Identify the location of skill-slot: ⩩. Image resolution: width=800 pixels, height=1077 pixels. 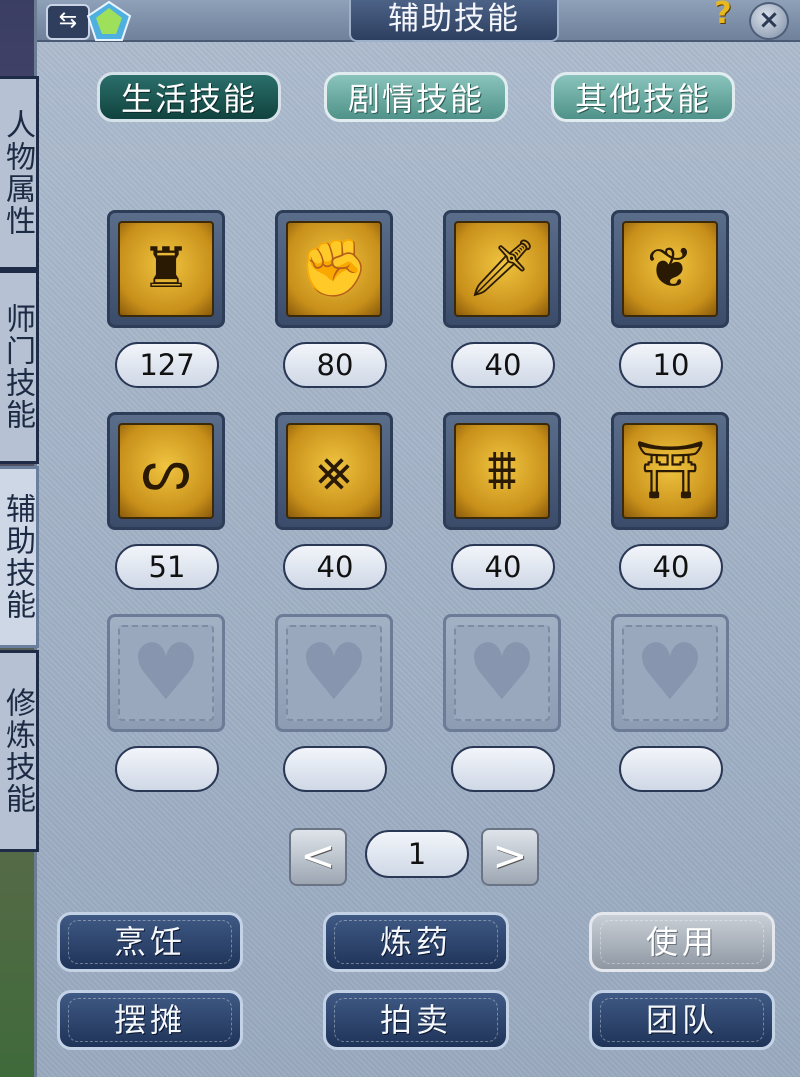
(502, 471).